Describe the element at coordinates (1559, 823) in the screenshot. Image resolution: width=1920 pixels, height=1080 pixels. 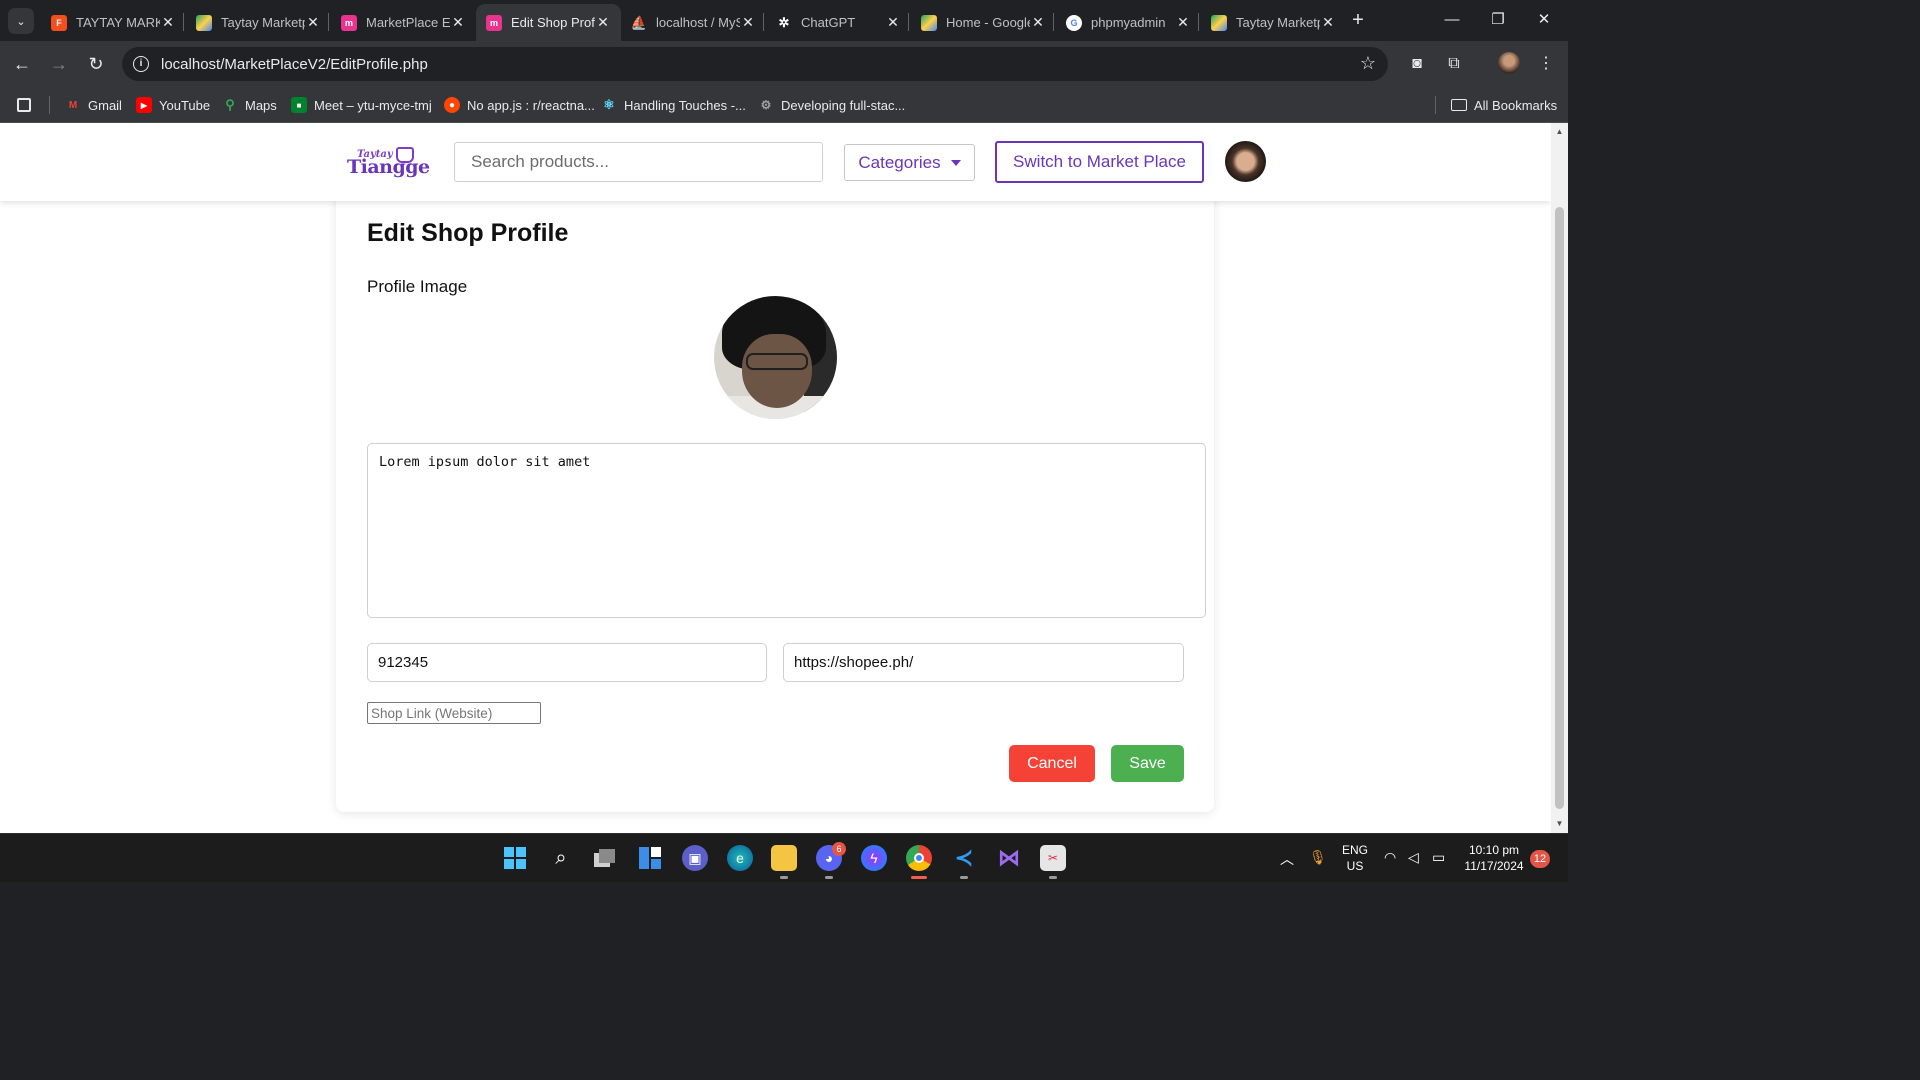
I see `scroll-down-icon: ▼` at that location.